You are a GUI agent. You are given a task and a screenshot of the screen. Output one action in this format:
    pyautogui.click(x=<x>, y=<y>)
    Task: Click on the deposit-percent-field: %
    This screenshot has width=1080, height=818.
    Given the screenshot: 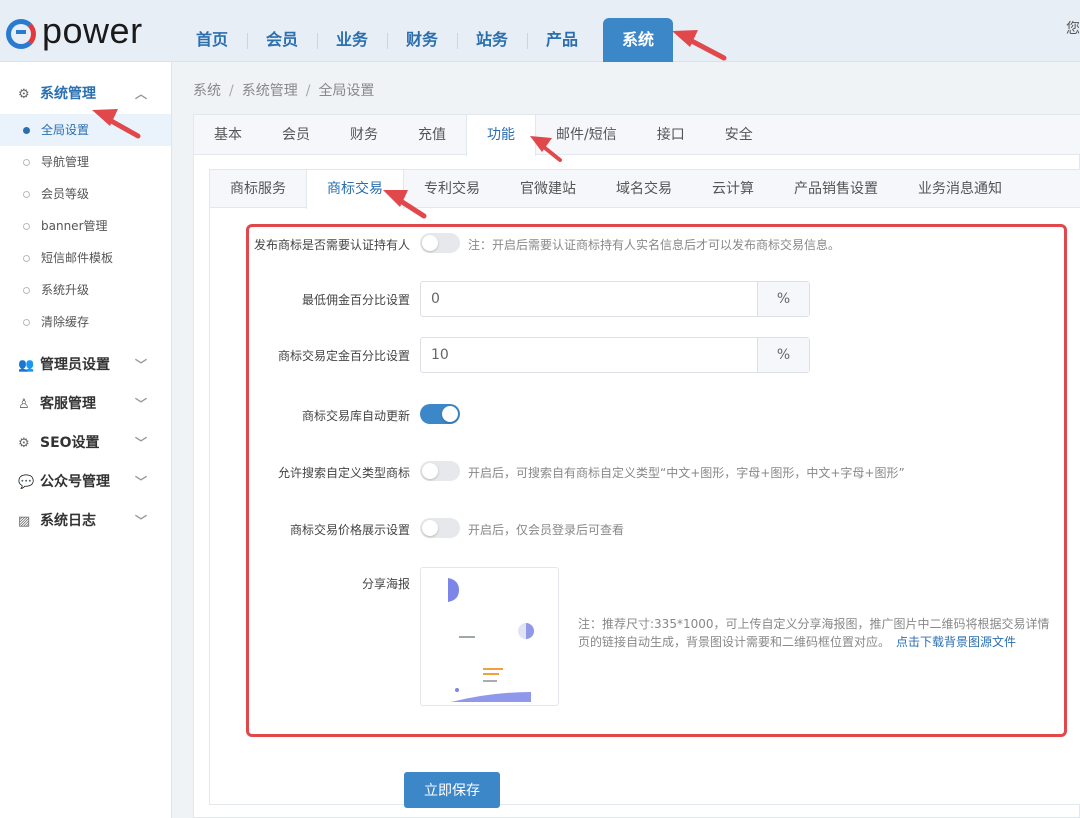 What is the action you would take?
    pyautogui.click(x=615, y=355)
    